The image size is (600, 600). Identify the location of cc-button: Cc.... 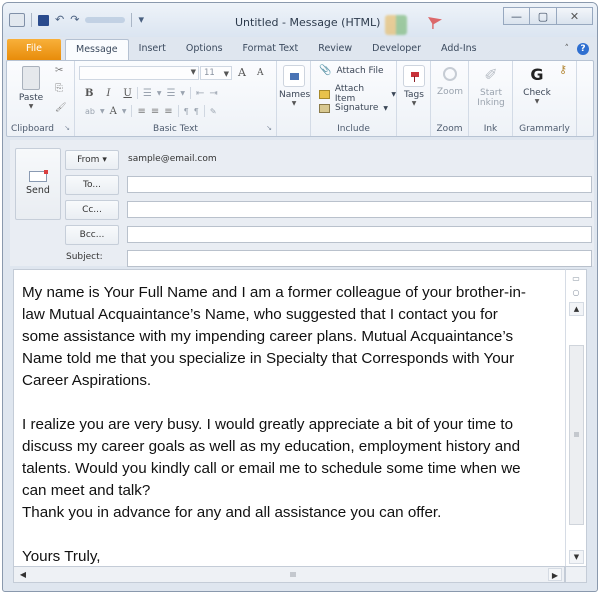
(92, 210).